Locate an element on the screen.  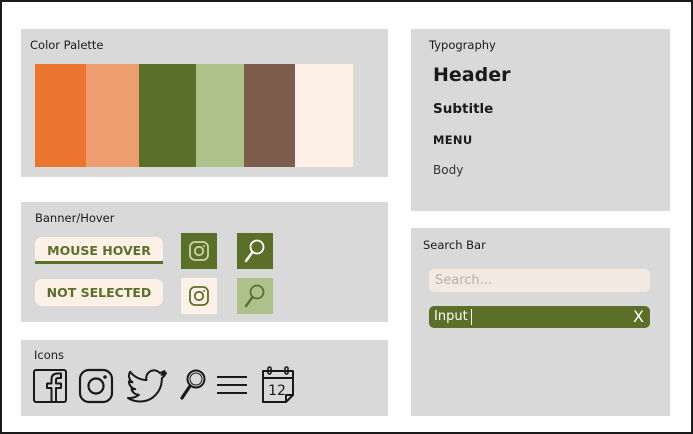
search-bar-title: Search Bar is located at coordinates (454, 245).